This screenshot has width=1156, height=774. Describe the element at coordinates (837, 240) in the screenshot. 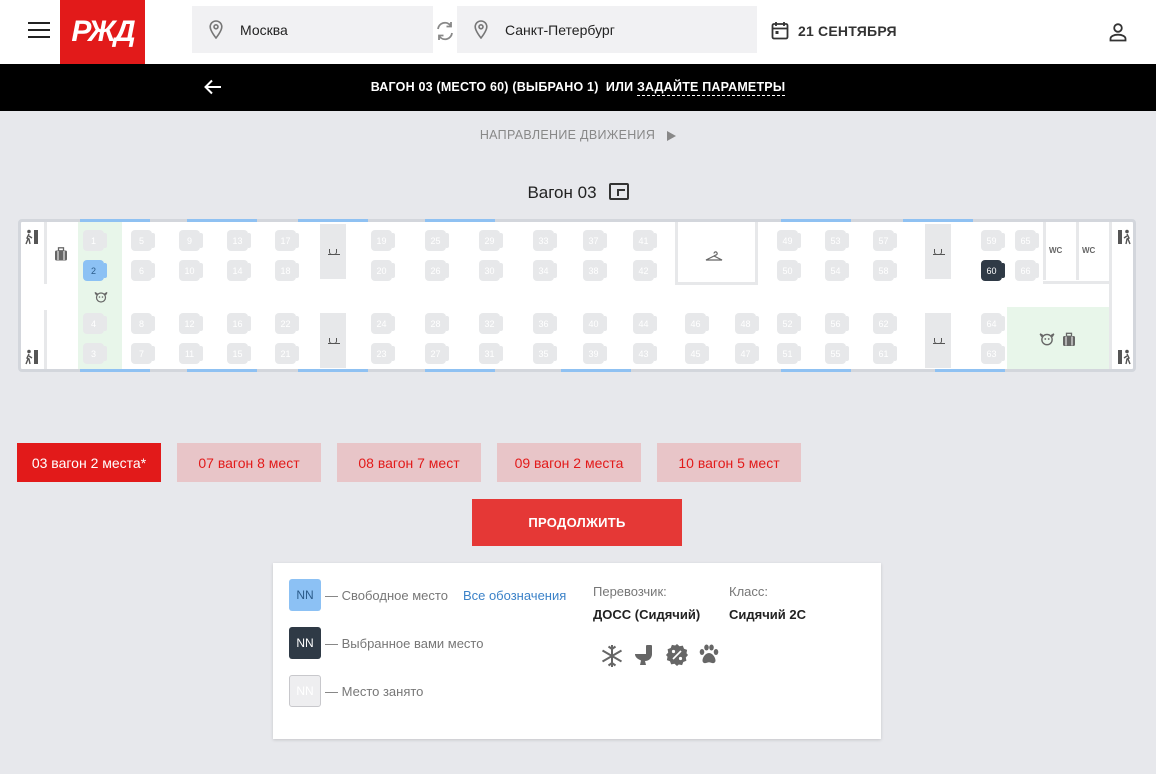

I see `seat-53: 53` at that location.